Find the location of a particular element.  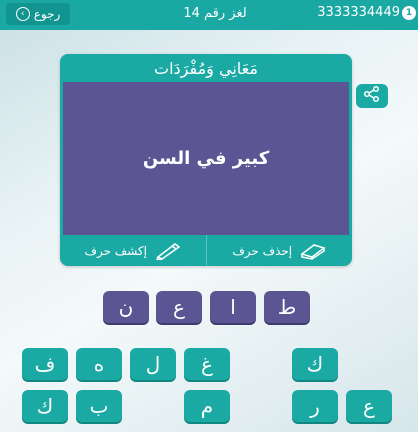

coin-counter: 3333334449 1 is located at coordinates (366, 12).